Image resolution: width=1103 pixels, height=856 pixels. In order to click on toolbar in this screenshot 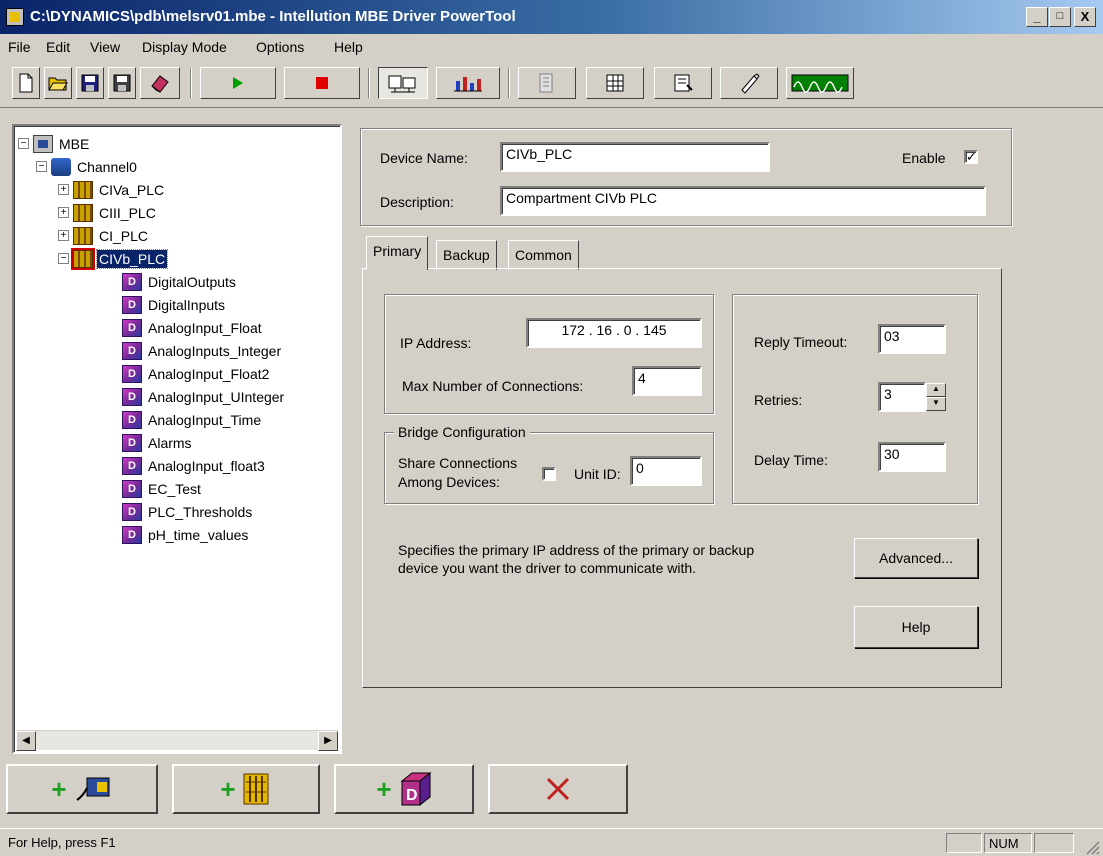, I will do `click(551, 84)`.